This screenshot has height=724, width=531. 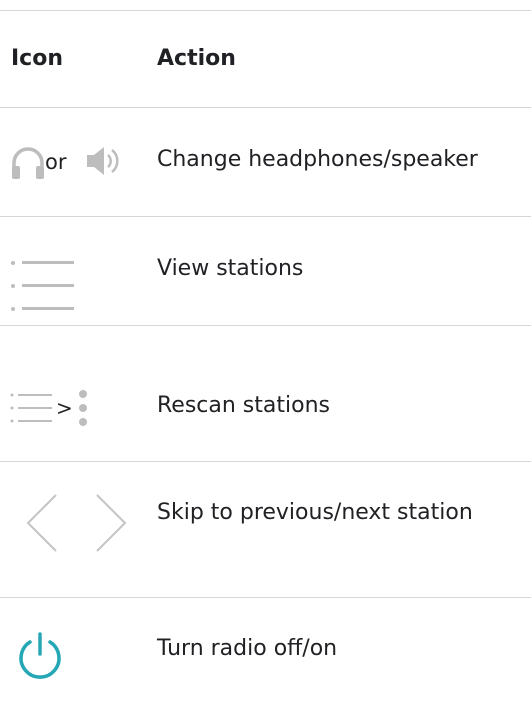 What do you see at coordinates (64, 408) in the screenshot?
I see `then-connector: >` at bounding box center [64, 408].